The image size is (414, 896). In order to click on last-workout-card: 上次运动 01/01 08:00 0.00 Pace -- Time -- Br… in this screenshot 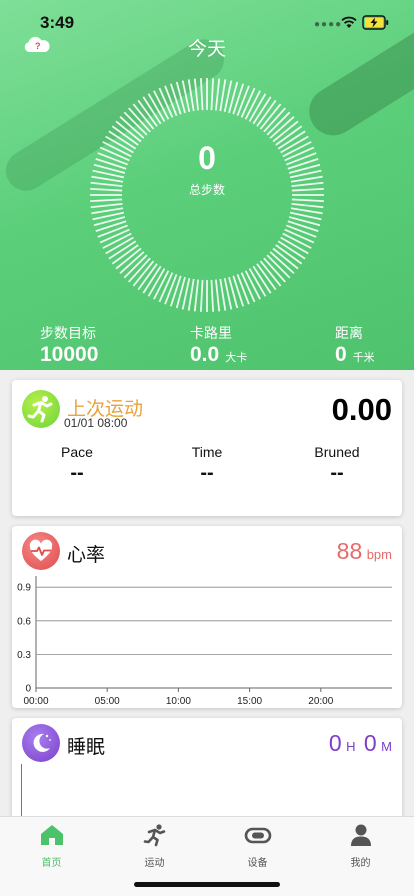, I will do `click(207, 448)`.